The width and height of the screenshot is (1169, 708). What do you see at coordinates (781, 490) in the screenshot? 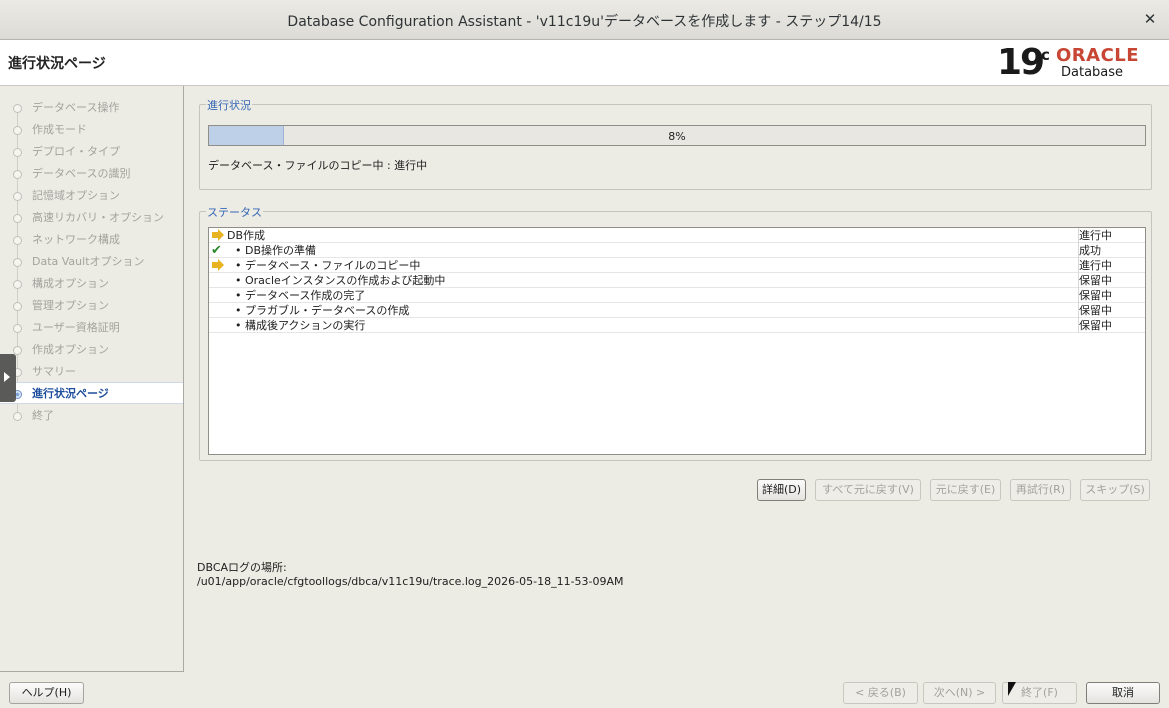
I see `details-button: 詳細(D)` at bounding box center [781, 490].